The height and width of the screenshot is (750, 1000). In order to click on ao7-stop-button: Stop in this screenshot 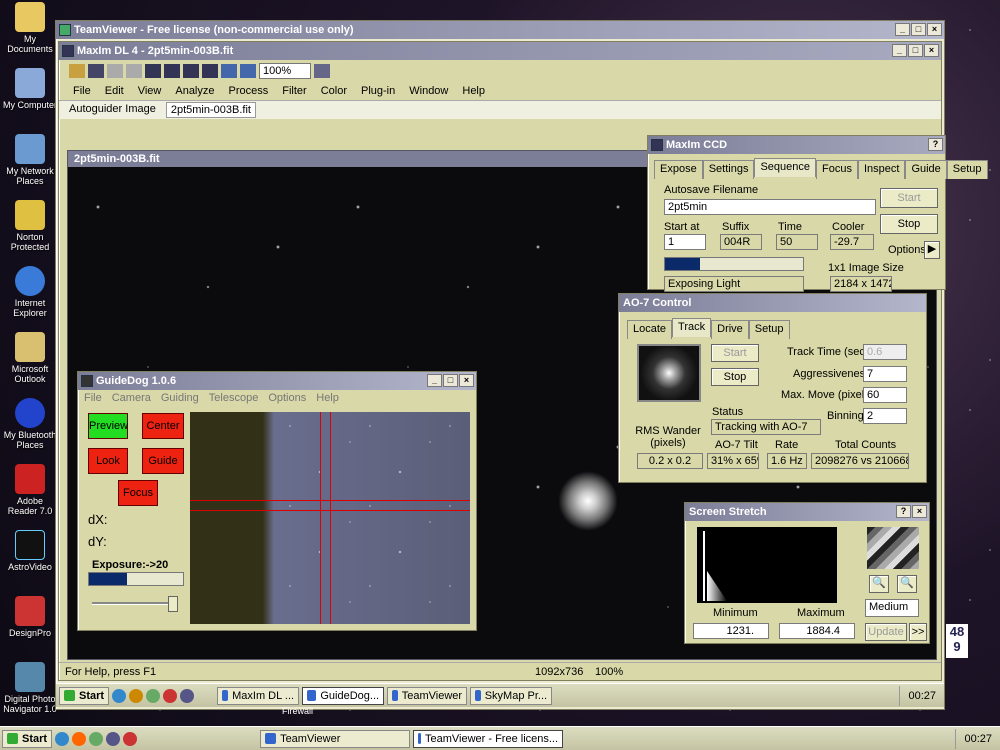, I will do `click(735, 377)`.